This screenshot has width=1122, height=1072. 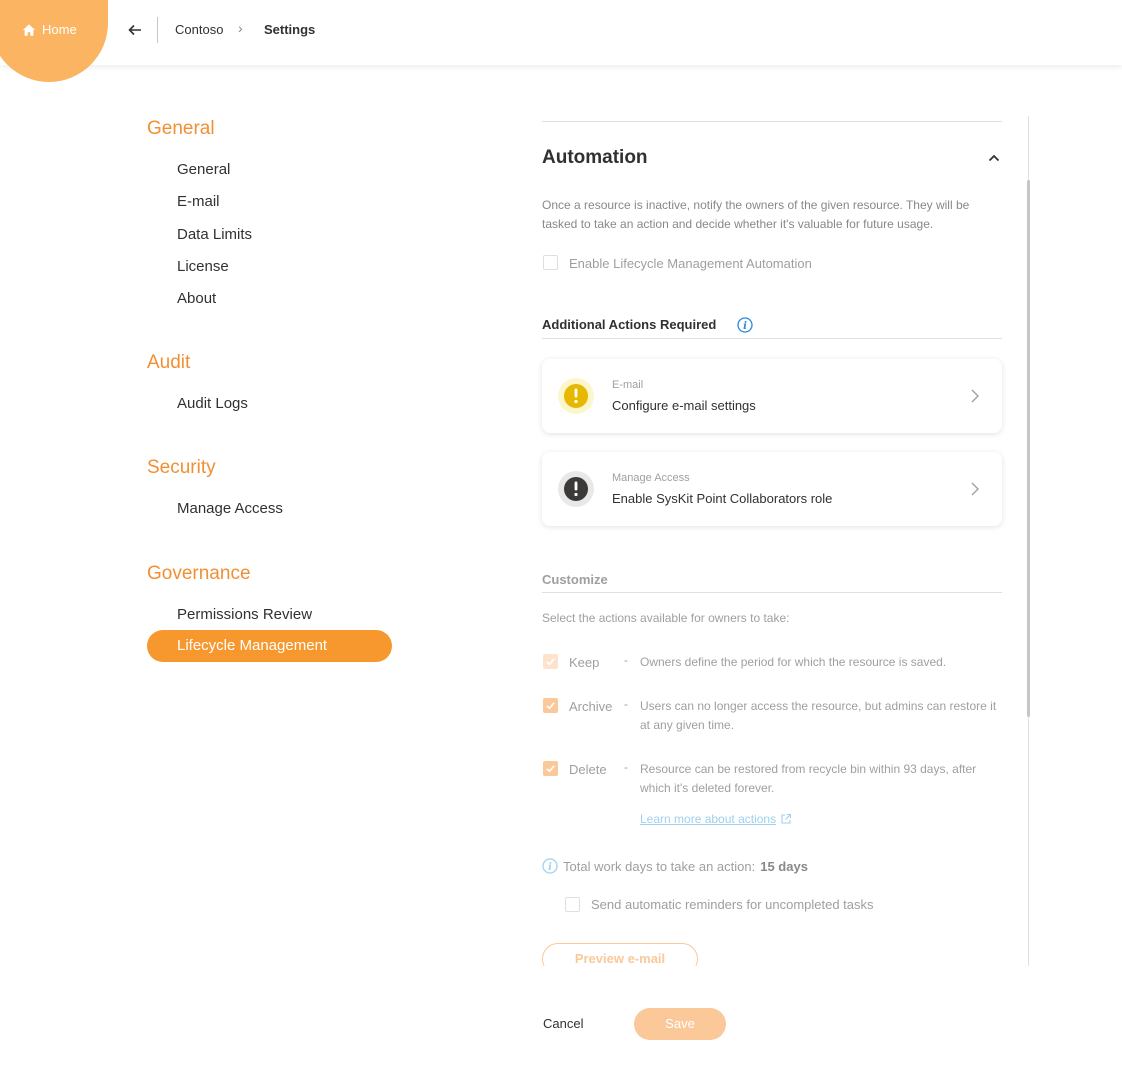 What do you see at coordinates (584, 662) in the screenshot?
I see `keep-label: Keep` at bounding box center [584, 662].